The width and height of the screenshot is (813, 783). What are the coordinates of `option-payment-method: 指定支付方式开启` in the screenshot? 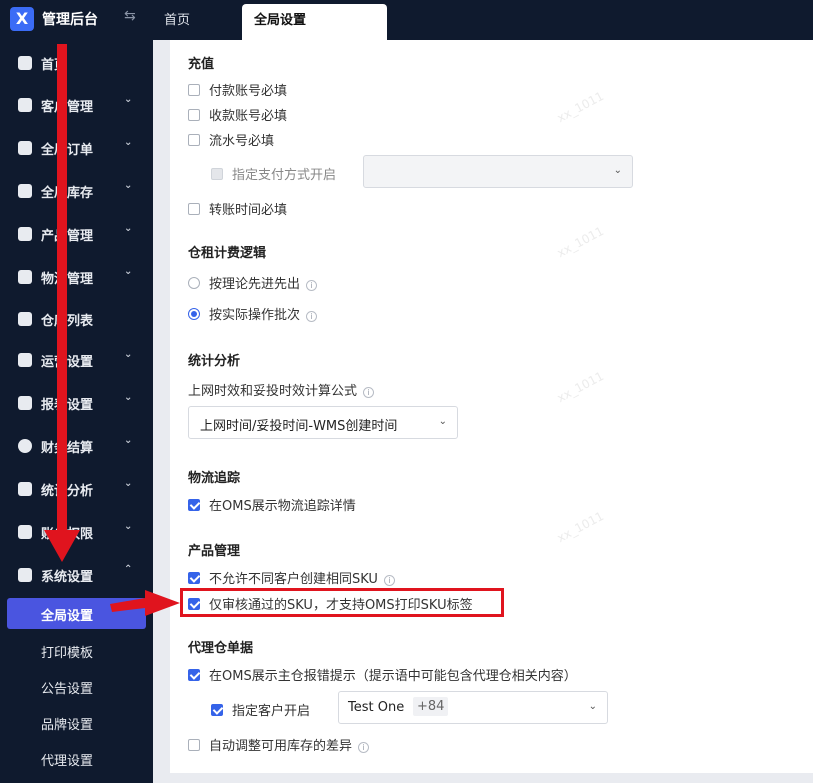 It's located at (273, 173).